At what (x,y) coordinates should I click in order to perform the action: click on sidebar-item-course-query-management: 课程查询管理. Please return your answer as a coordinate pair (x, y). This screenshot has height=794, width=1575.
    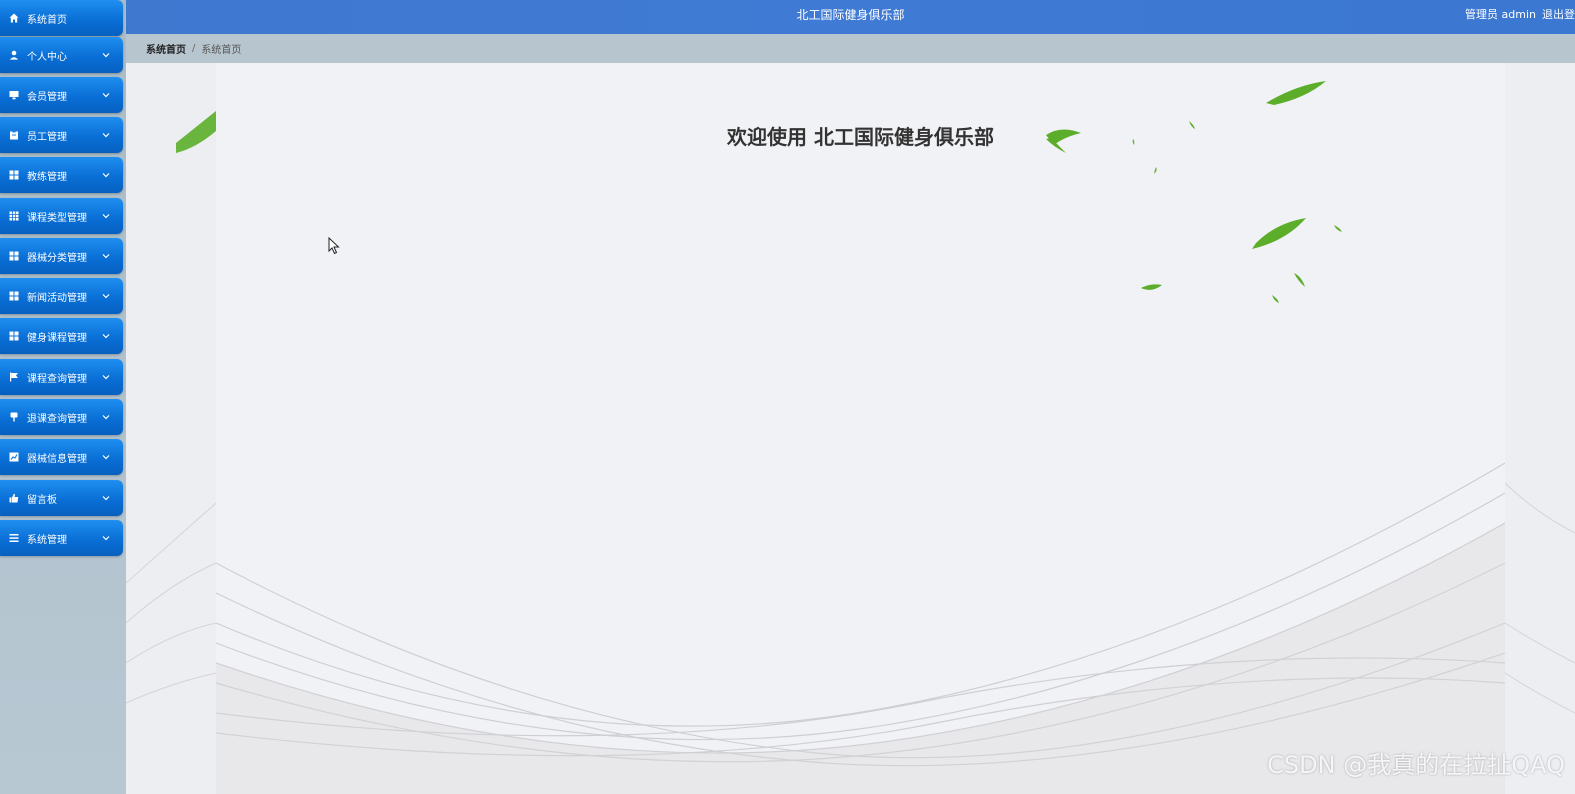
    Looking at the image, I should click on (61, 377).